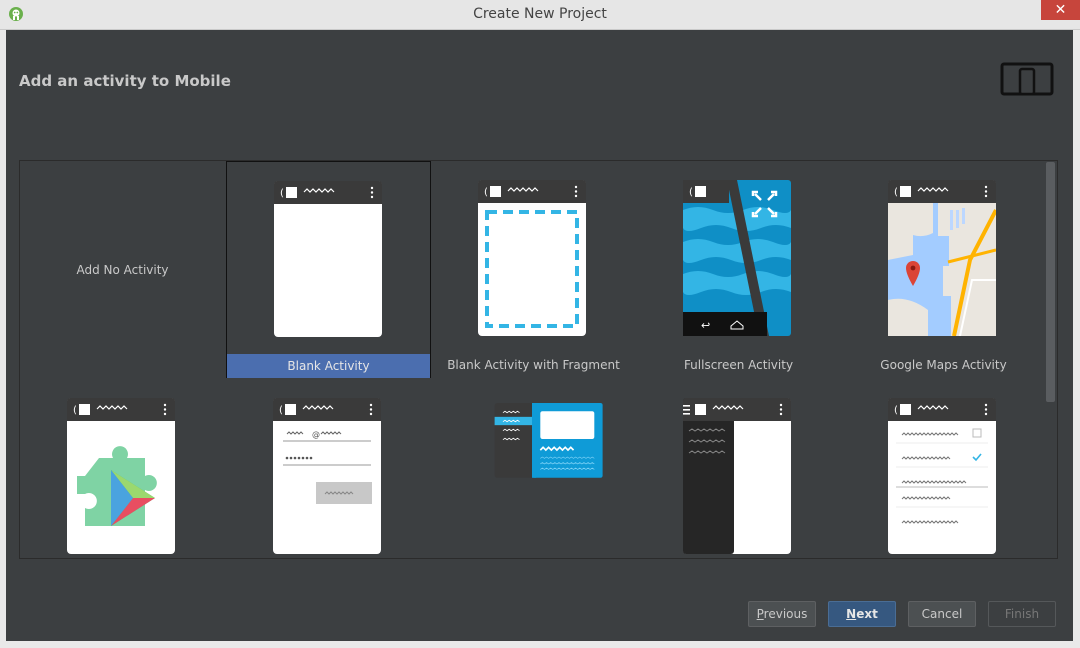  I want to click on tile-label: Google Maps Activity, so click(943, 365).